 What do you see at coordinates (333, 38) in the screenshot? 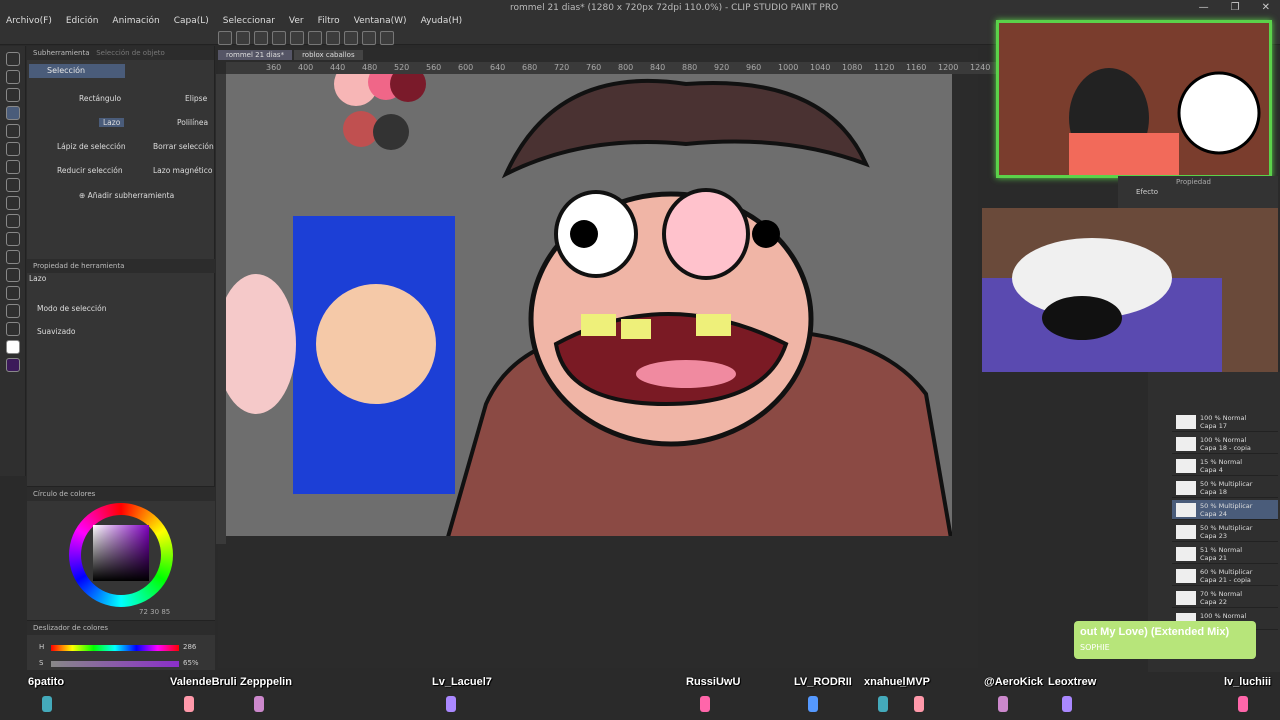
I see `deselect-icon` at bounding box center [333, 38].